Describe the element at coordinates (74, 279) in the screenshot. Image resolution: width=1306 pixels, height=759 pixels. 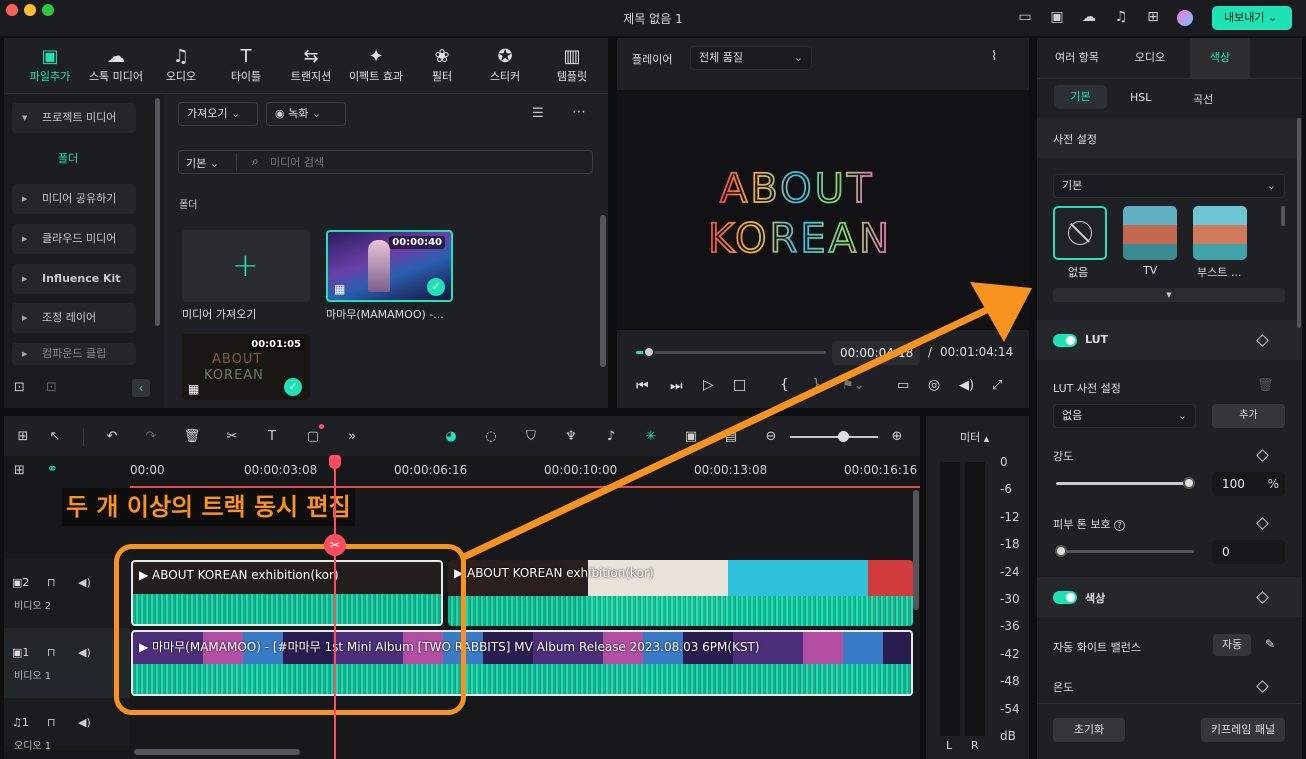
I see `sidebar-item-influence-kit: ▶ Influence Kit` at that location.